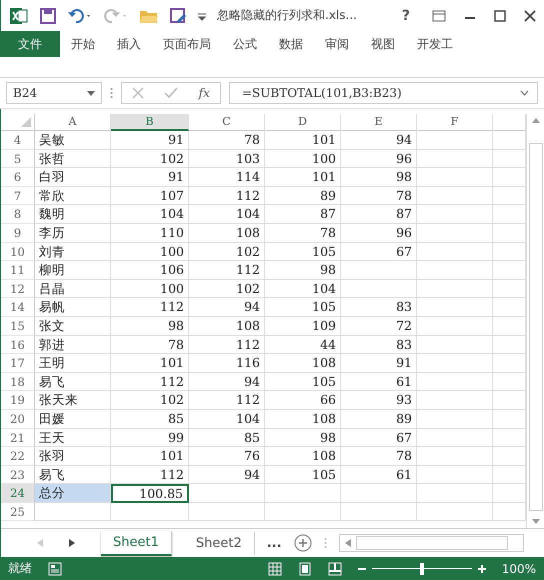 The height and width of the screenshot is (580, 544). What do you see at coordinates (335, 569) in the screenshot?
I see `page-break-icon` at bounding box center [335, 569].